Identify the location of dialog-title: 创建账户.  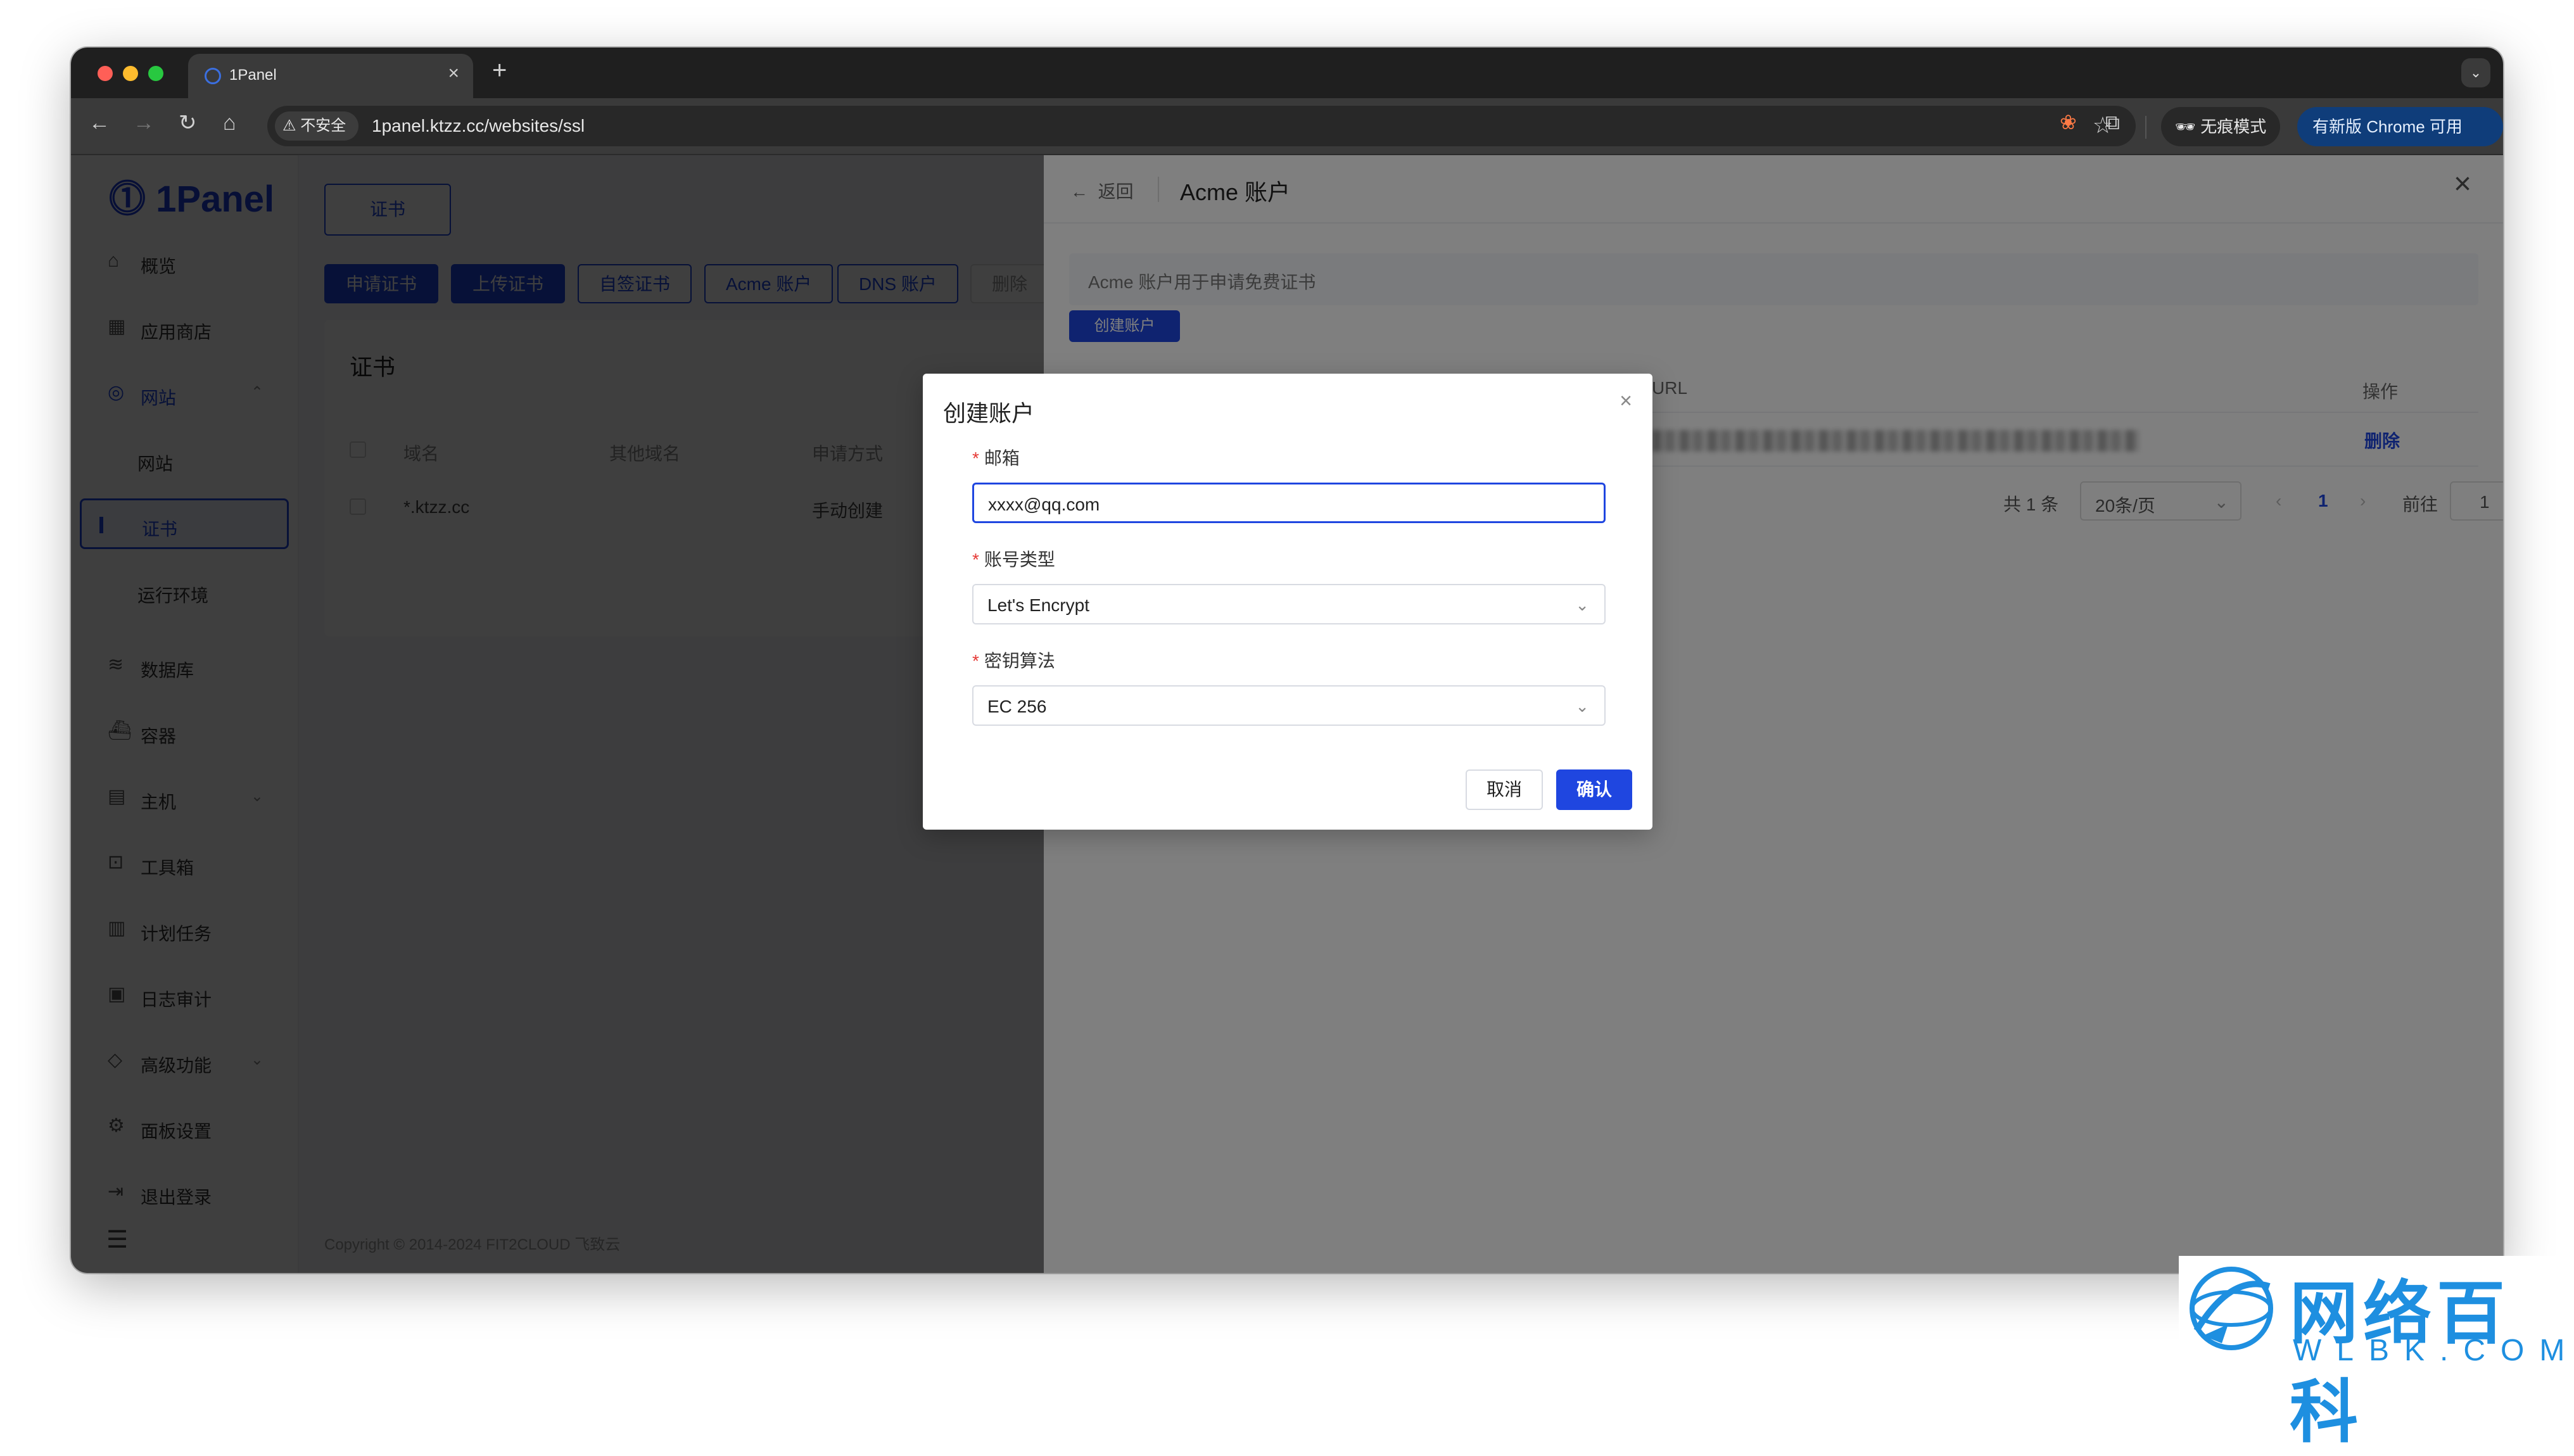
(989, 413).